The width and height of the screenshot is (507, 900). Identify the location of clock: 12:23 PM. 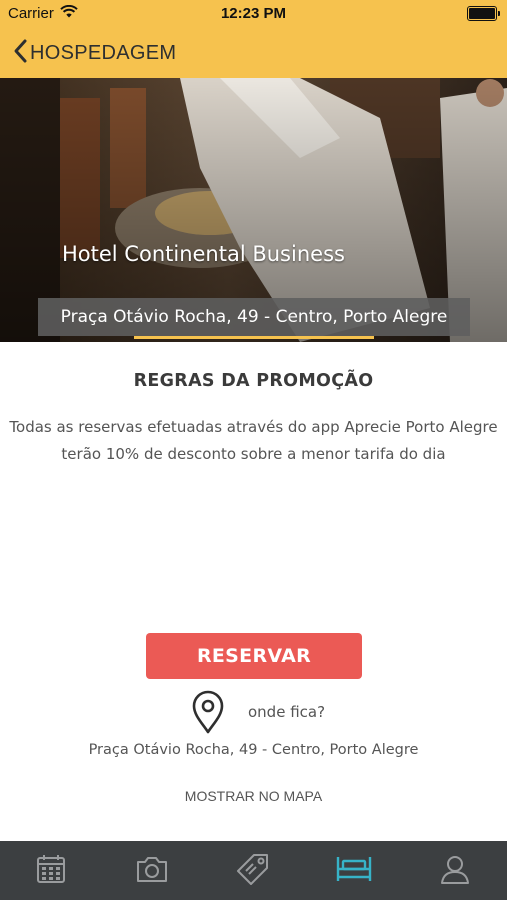
(253, 13).